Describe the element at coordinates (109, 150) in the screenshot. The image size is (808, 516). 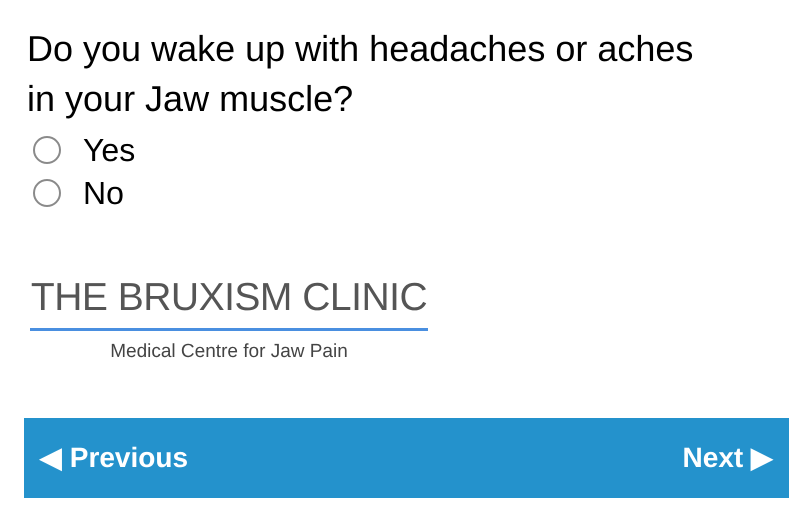
I see `option-label: Yes` at that location.